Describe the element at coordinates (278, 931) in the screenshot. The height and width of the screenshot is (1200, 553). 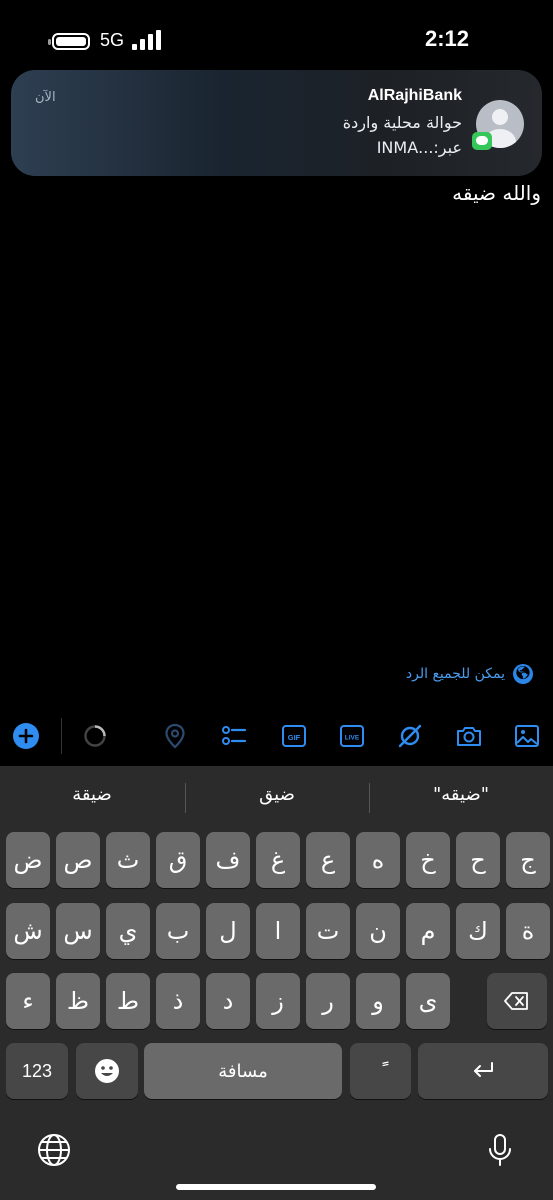
I see `letter-key: ا` at that location.